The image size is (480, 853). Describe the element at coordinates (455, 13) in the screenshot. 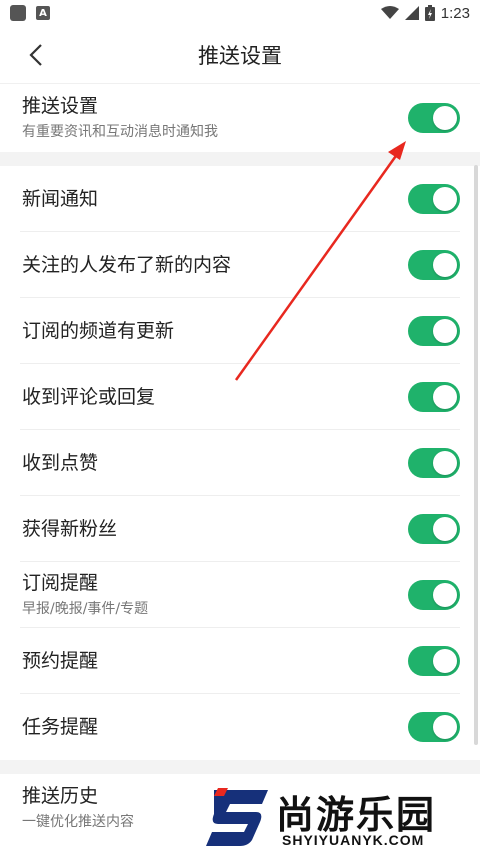

I see `status-time: 1:23` at that location.